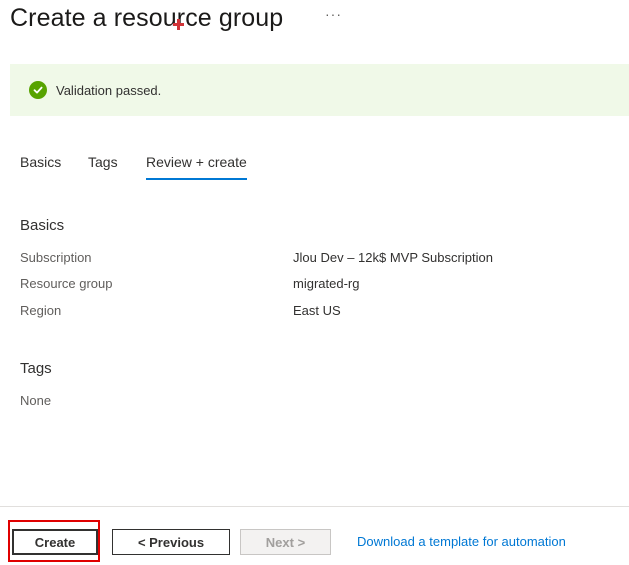  Describe the element at coordinates (42, 225) in the screenshot. I see `section-heading-basics: Basics` at that location.